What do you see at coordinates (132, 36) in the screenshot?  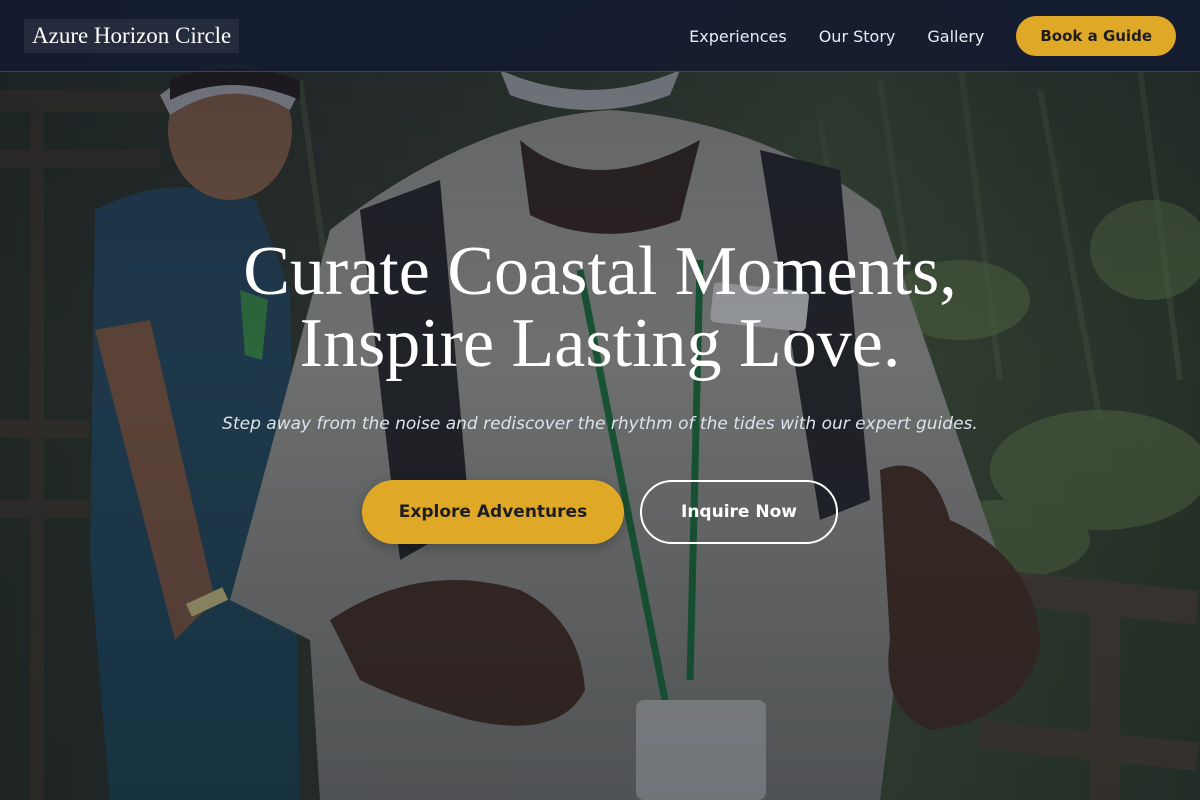 I see `brand-logo: Azure Horizon Circle` at bounding box center [132, 36].